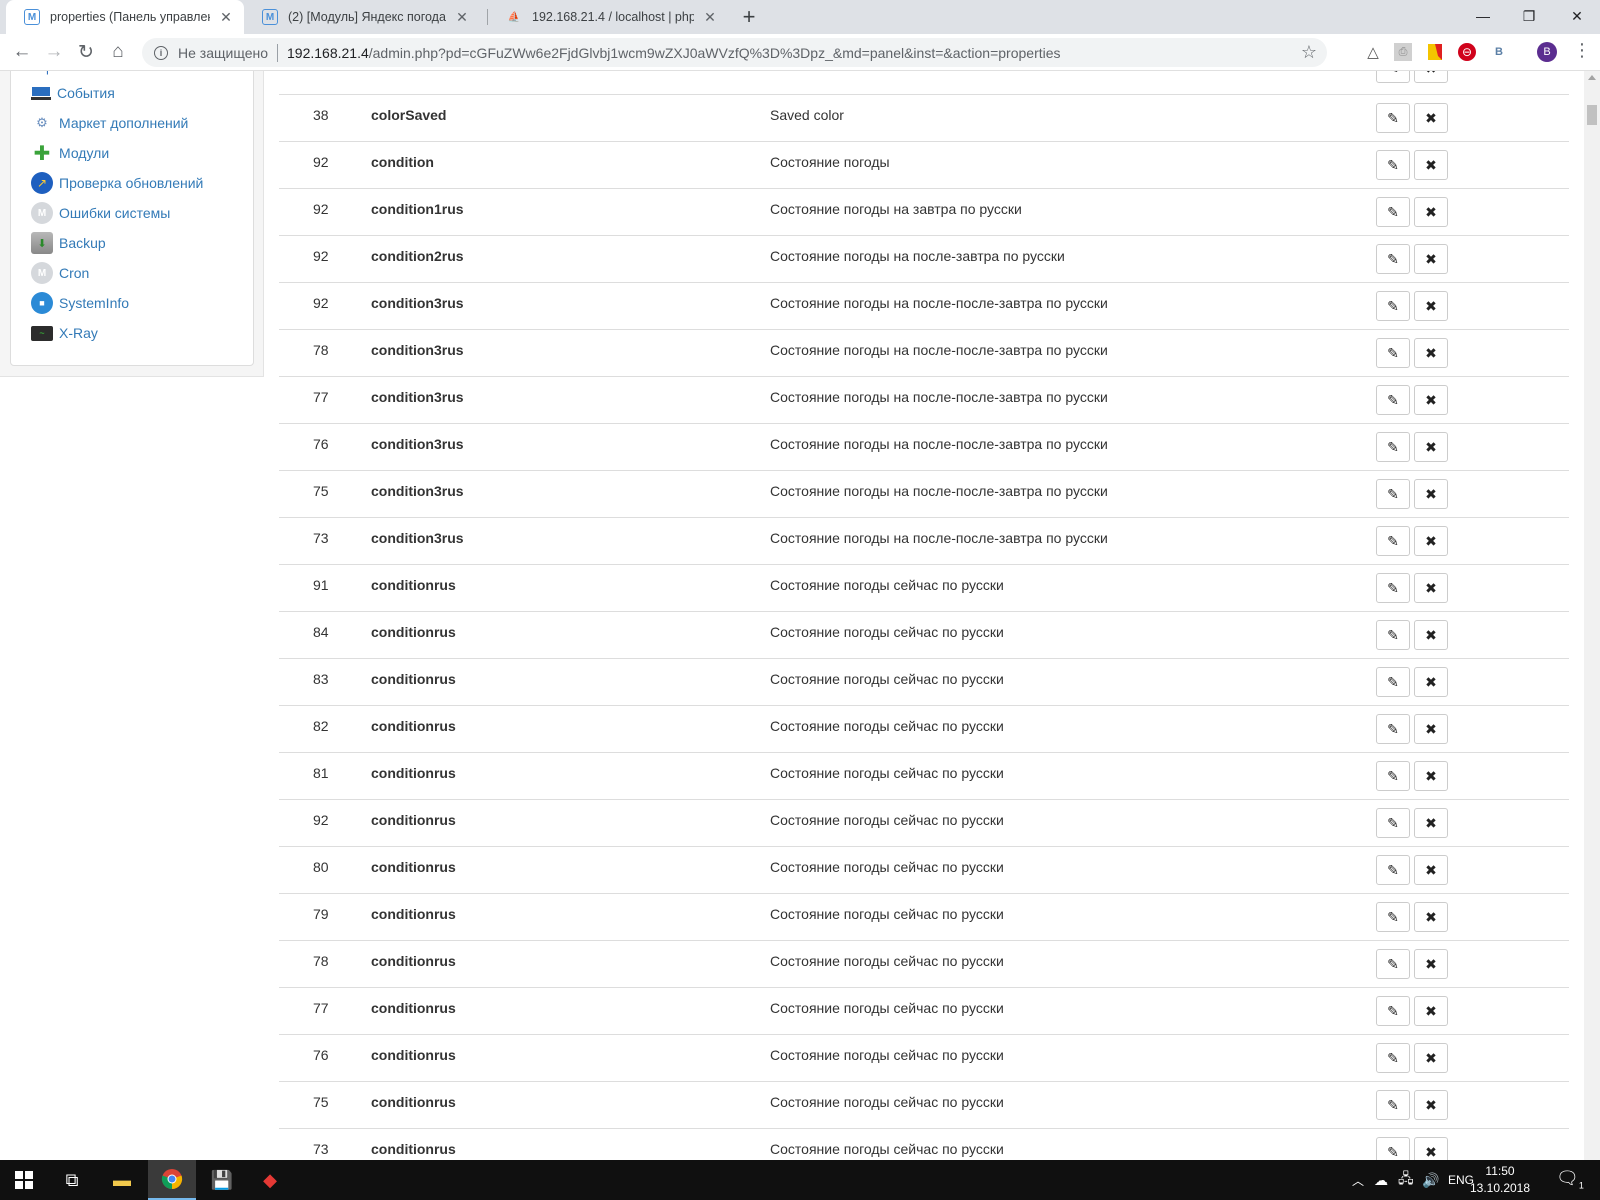  I want to click on network-icon: 🖧, so click(1406, 1180).